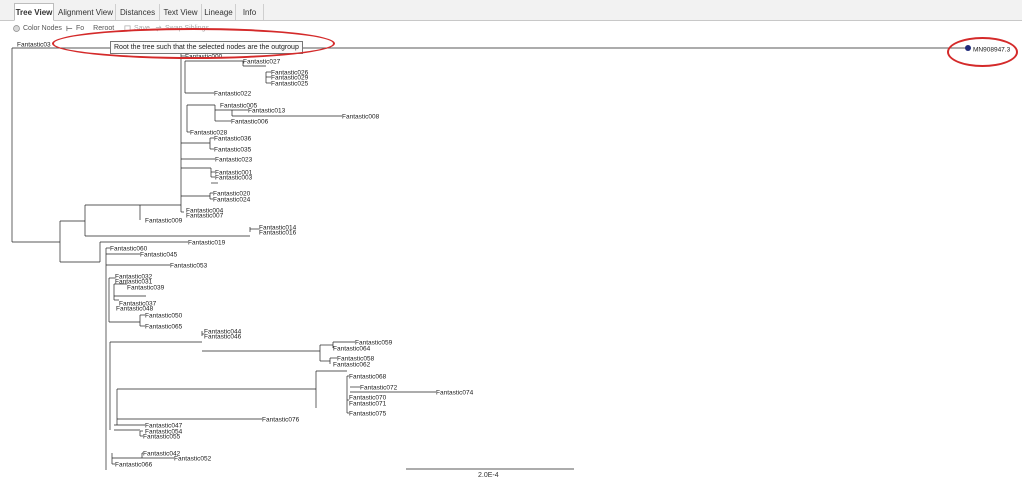  What do you see at coordinates (234, 159) in the screenshot?
I see `leaf-label: Fantastic023` at bounding box center [234, 159].